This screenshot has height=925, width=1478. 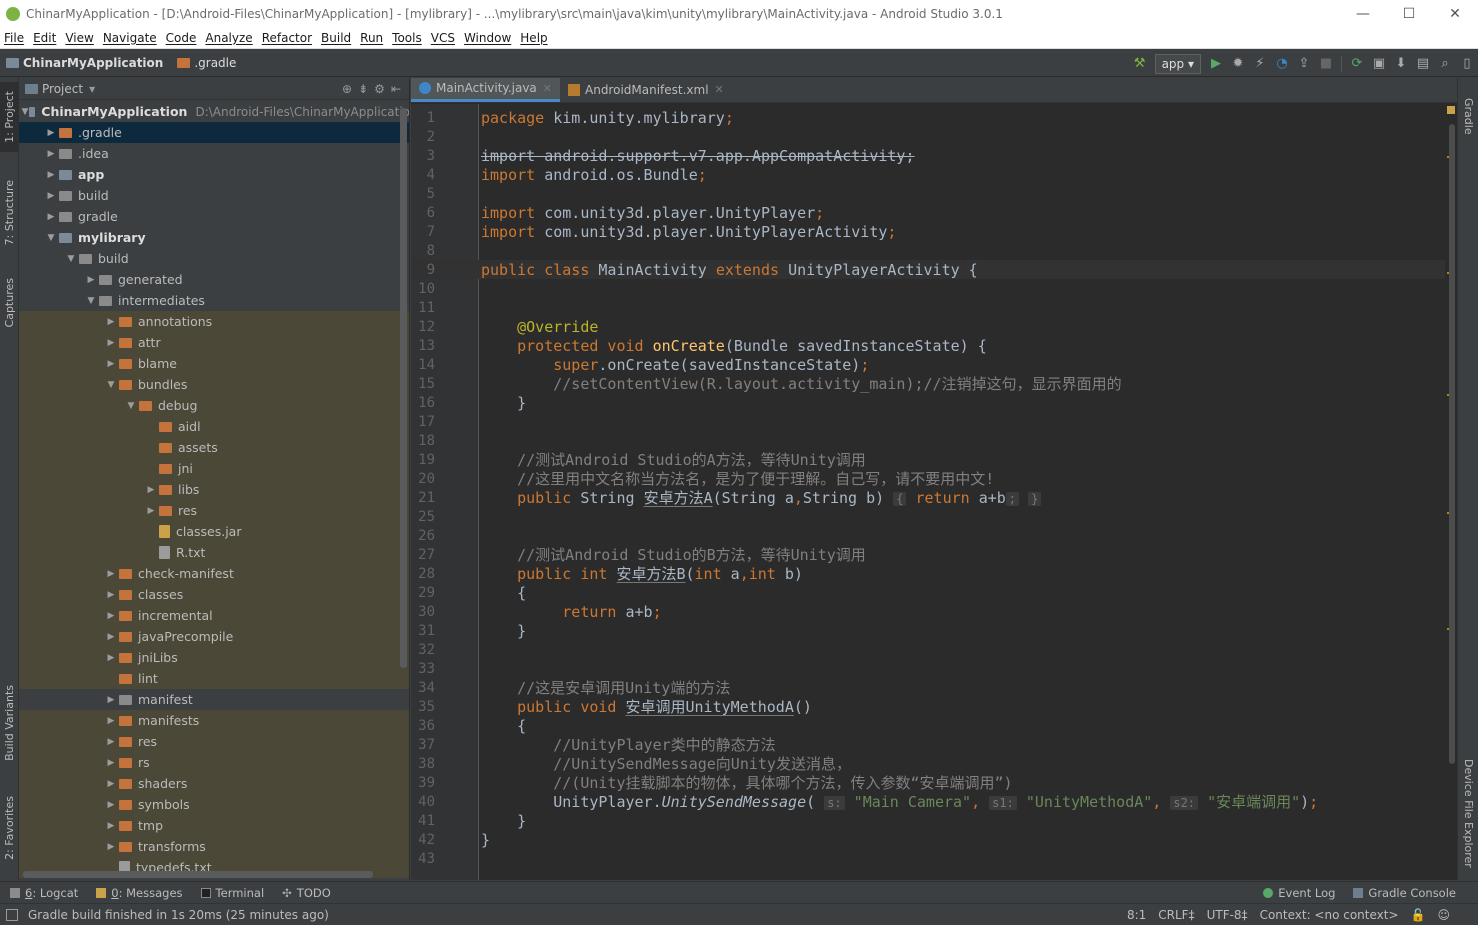 What do you see at coordinates (43, 893) in the screenshot?
I see `tab-logcat: 6: Logcat` at bounding box center [43, 893].